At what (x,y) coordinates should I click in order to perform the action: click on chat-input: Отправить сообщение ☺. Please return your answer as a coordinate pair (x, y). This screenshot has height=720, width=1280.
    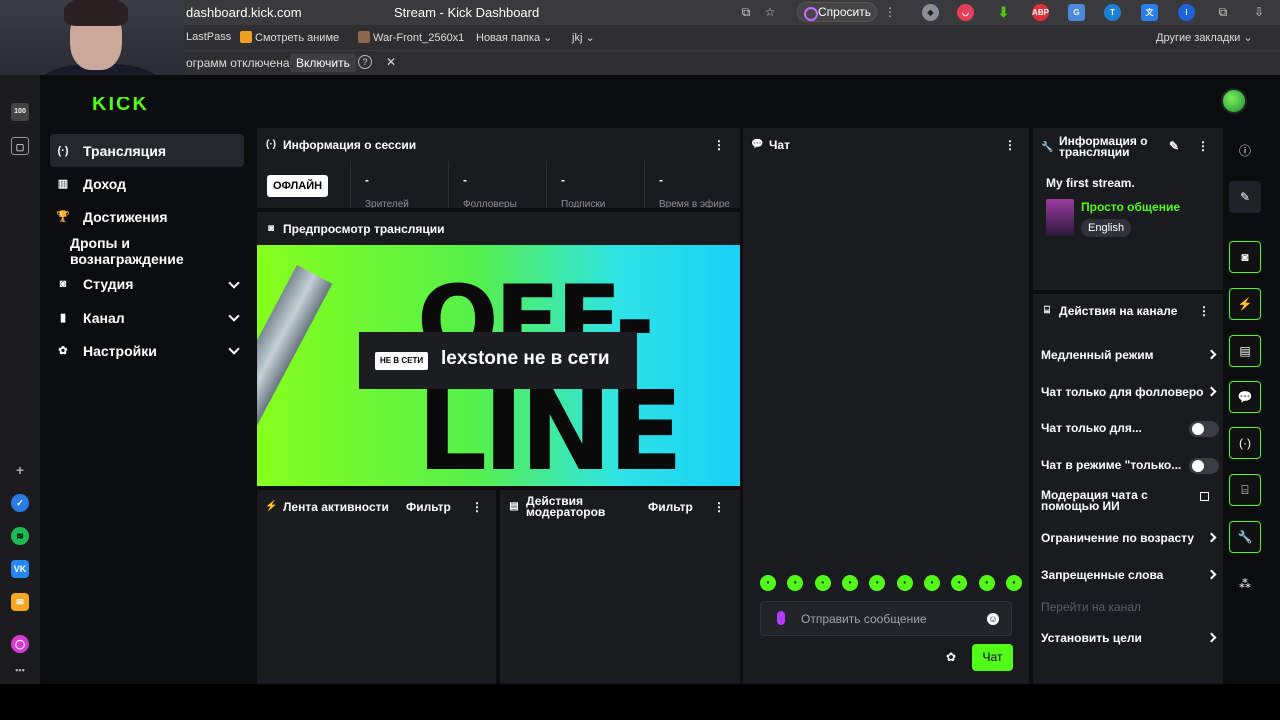
    Looking at the image, I should click on (886, 618).